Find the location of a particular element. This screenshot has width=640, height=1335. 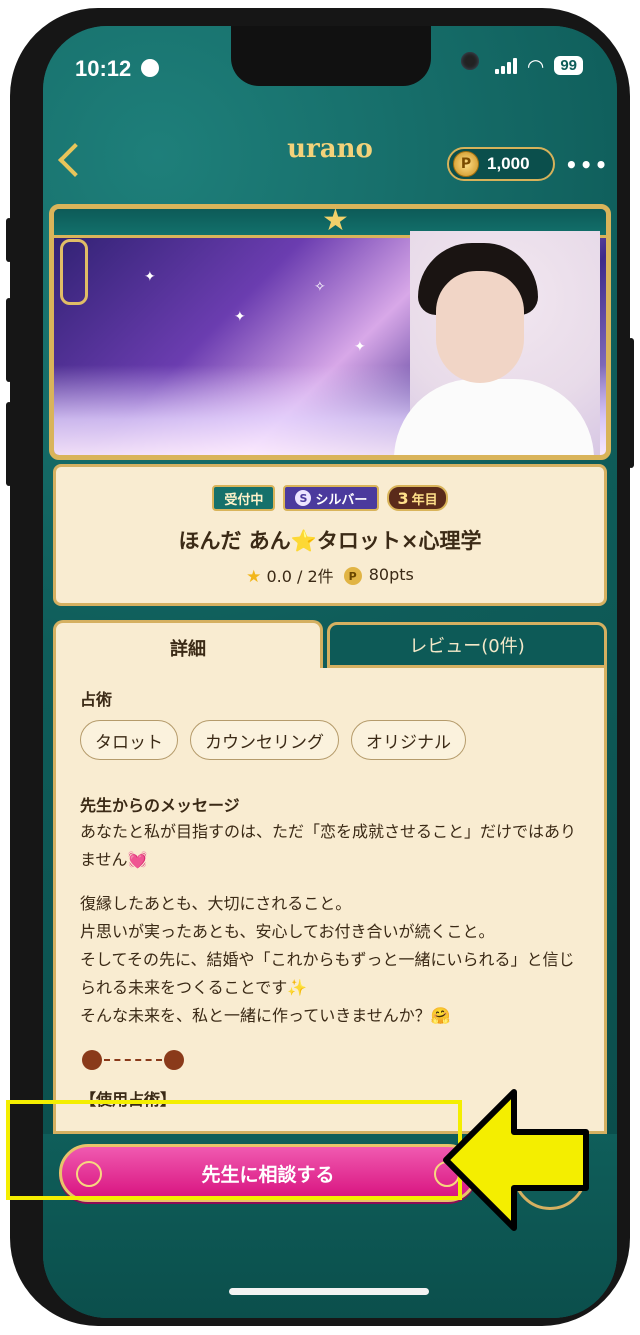

wifi-icon: ◠ is located at coordinates (535, 65).